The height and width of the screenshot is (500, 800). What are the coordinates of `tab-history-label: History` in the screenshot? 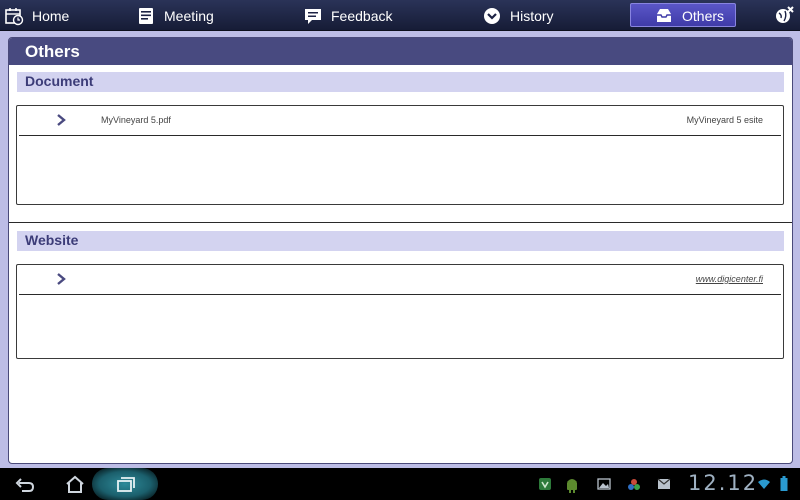 It's located at (532, 15).